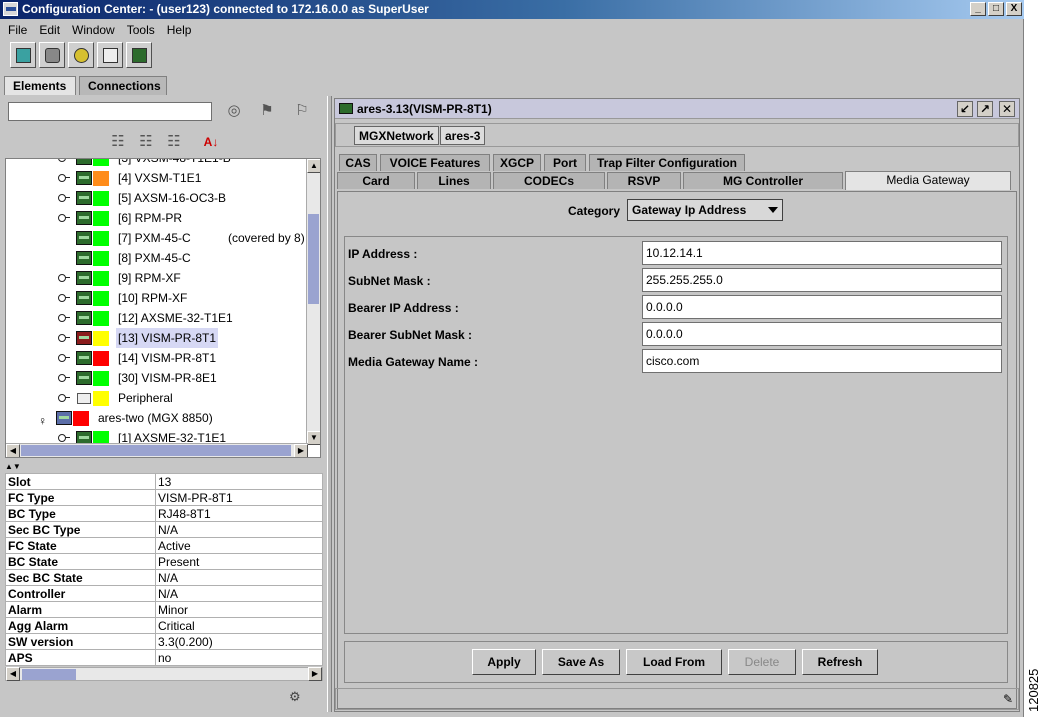 Image resolution: width=1044 pixels, height=717 pixels. I want to click on card-tool-button, so click(139, 55).